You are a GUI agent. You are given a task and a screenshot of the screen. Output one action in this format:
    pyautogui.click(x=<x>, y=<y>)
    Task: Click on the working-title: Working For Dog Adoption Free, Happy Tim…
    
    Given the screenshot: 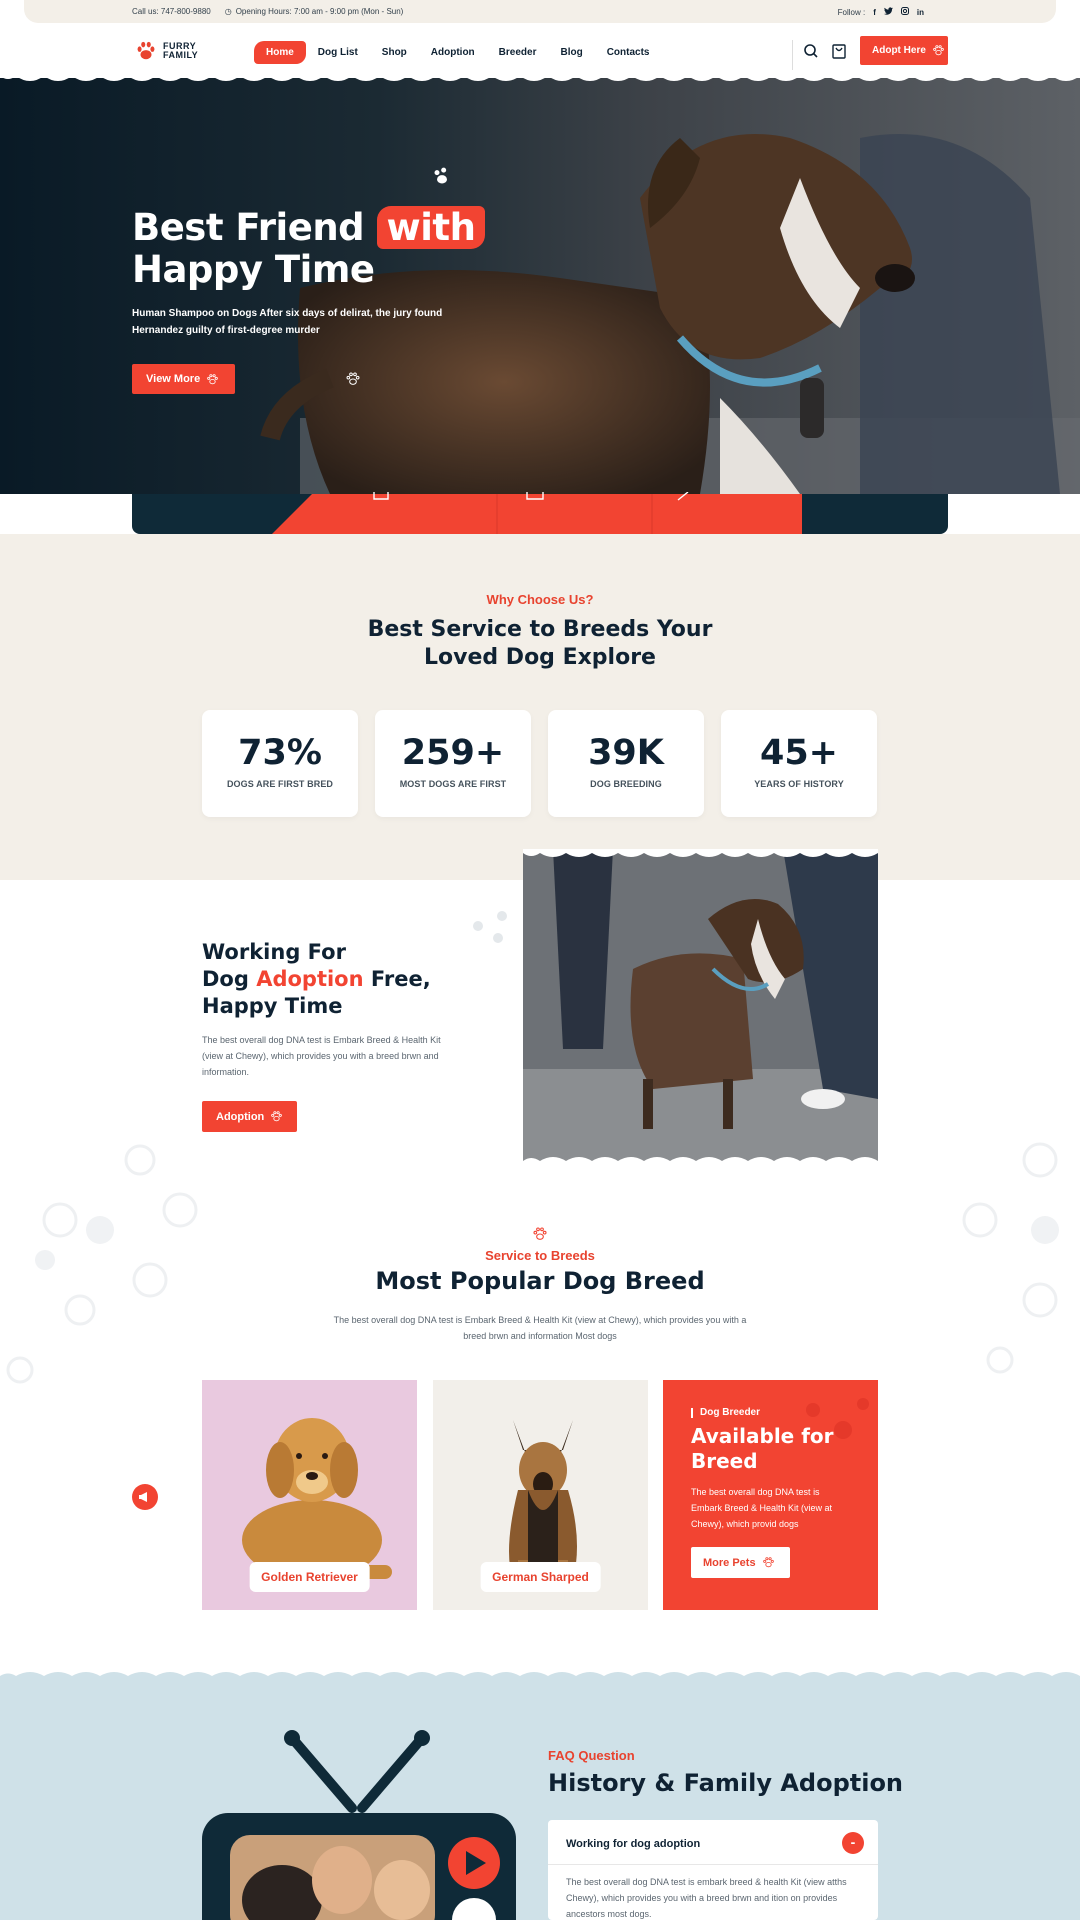 What is the action you would take?
    pyautogui.click(x=316, y=979)
    